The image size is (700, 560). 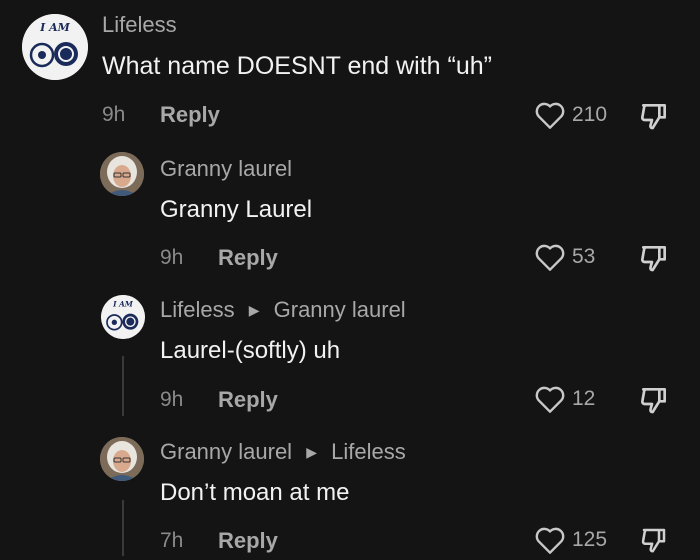 I want to click on comment-text: Laurel-(softly) uh, so click(x=250, y=350).